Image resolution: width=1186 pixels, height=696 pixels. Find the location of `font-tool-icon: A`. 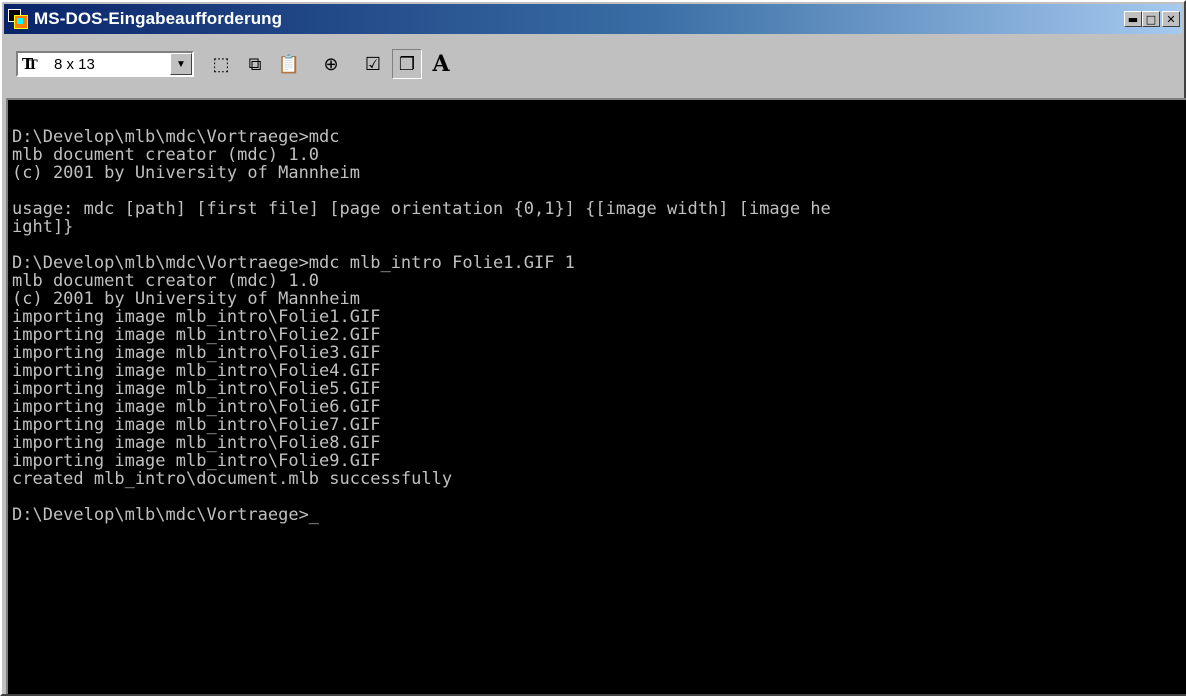

font-tool-icon: A is located at coordinates (441, 64).